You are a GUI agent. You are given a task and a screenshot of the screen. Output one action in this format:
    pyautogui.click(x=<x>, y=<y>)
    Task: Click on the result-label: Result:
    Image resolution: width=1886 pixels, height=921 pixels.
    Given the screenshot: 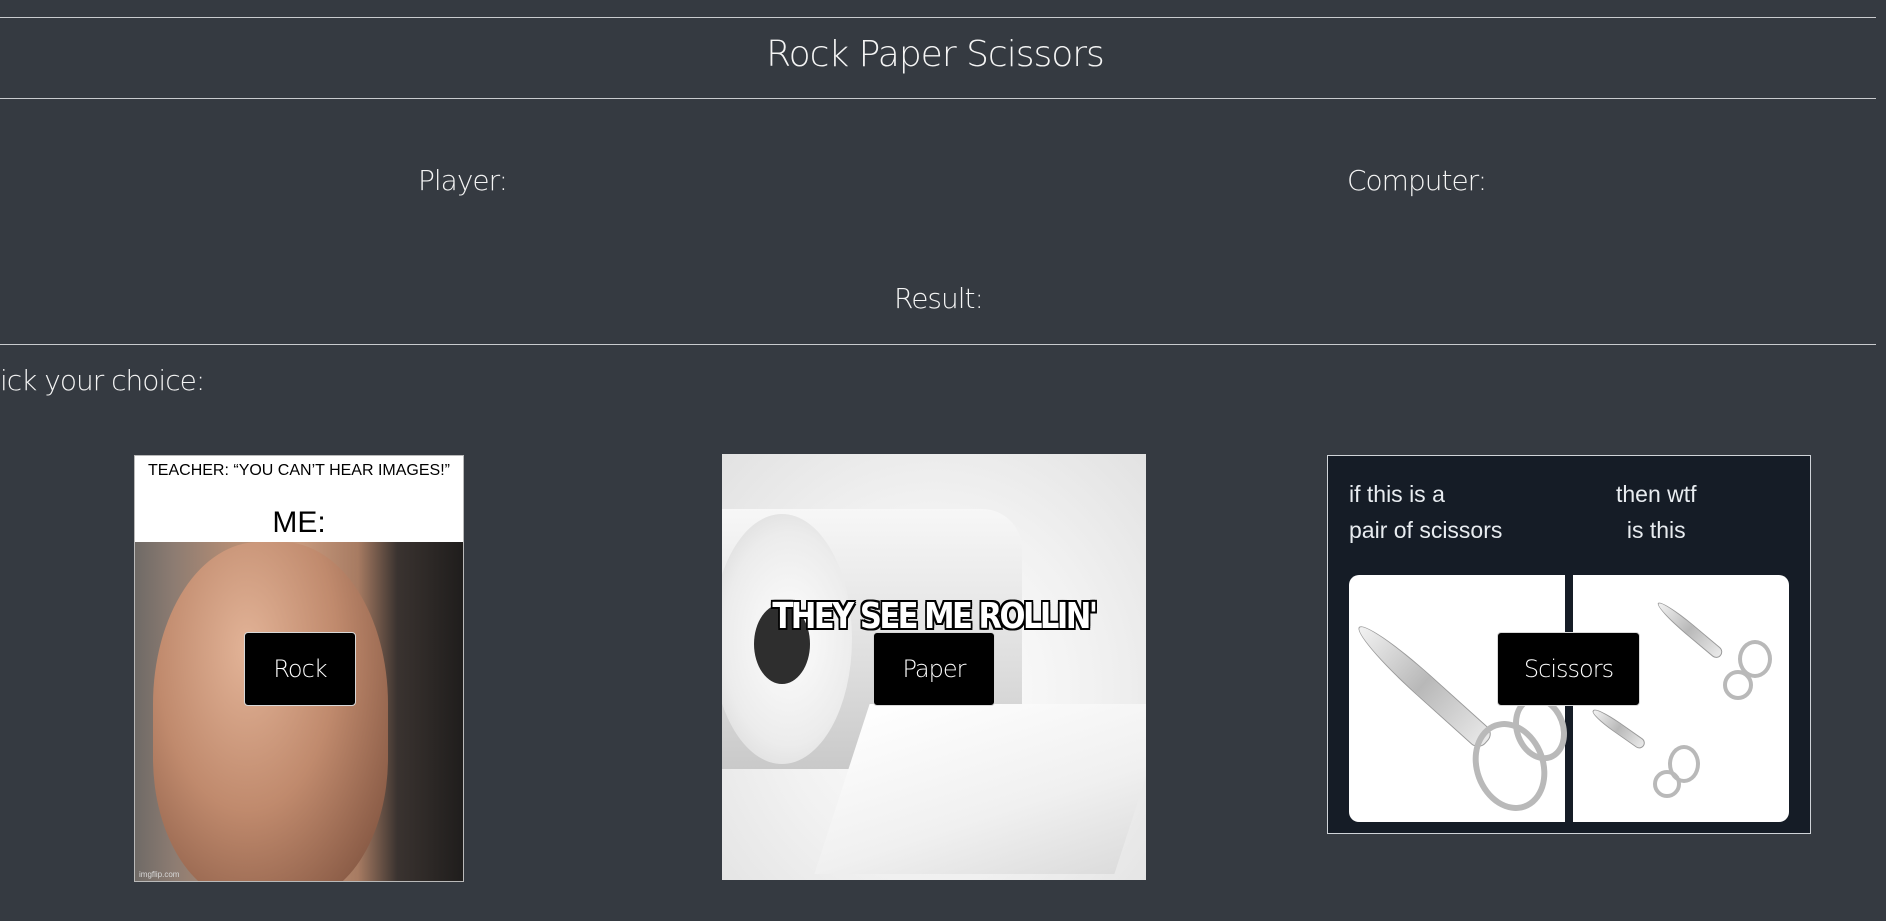 What is the action you would take?
    pyautogui.click(x=939, y=298)
    